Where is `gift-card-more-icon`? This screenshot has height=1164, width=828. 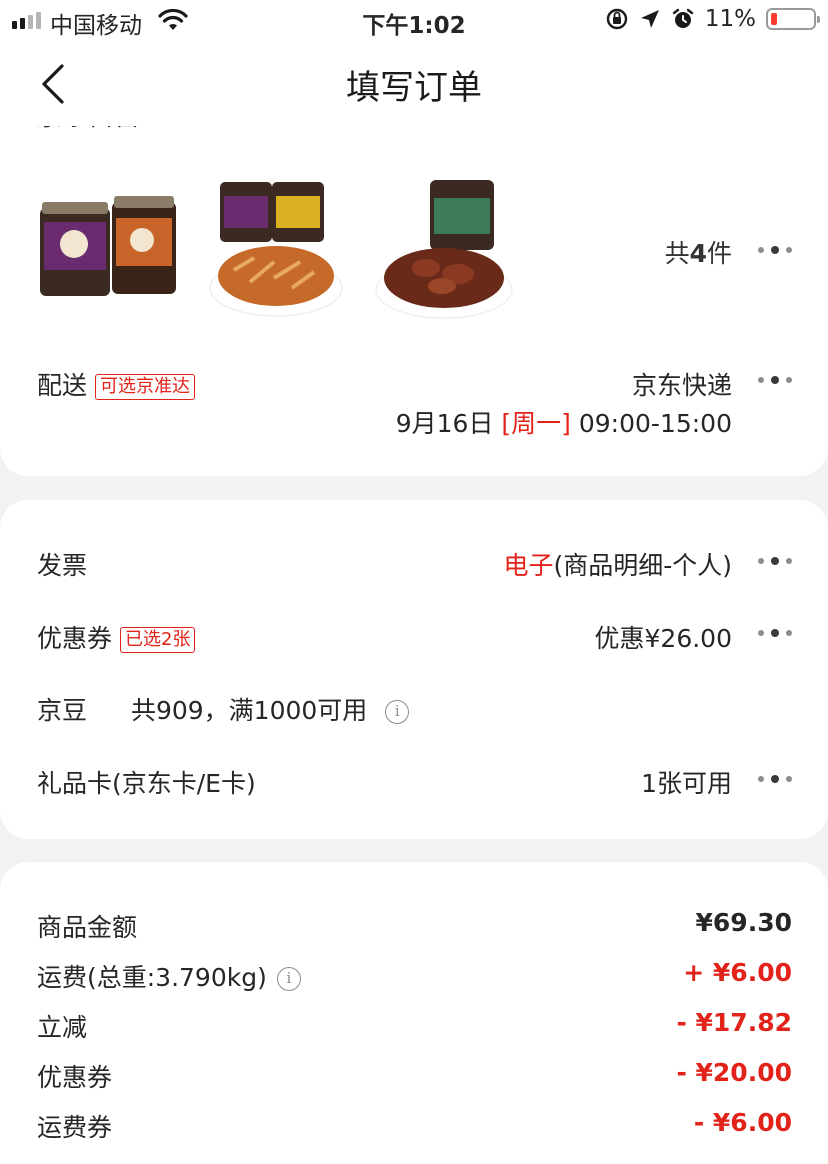
gift-card-more-icon is located at coordinates (775, 779).